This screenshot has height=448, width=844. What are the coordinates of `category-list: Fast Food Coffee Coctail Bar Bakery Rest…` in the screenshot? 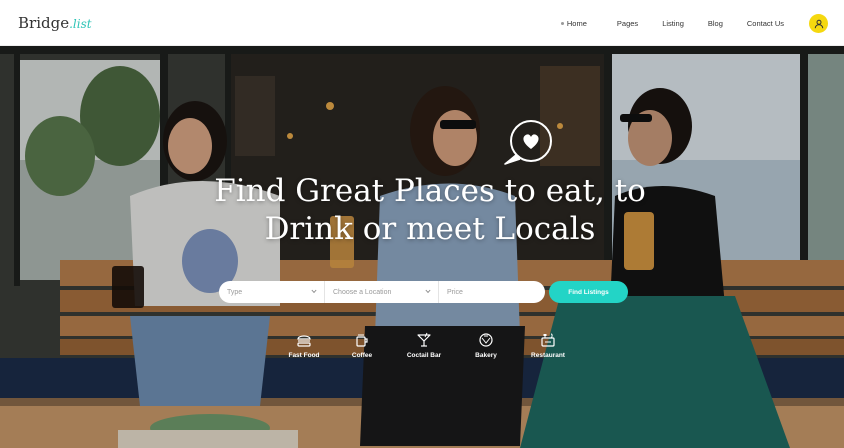 It's located at (425, 352).